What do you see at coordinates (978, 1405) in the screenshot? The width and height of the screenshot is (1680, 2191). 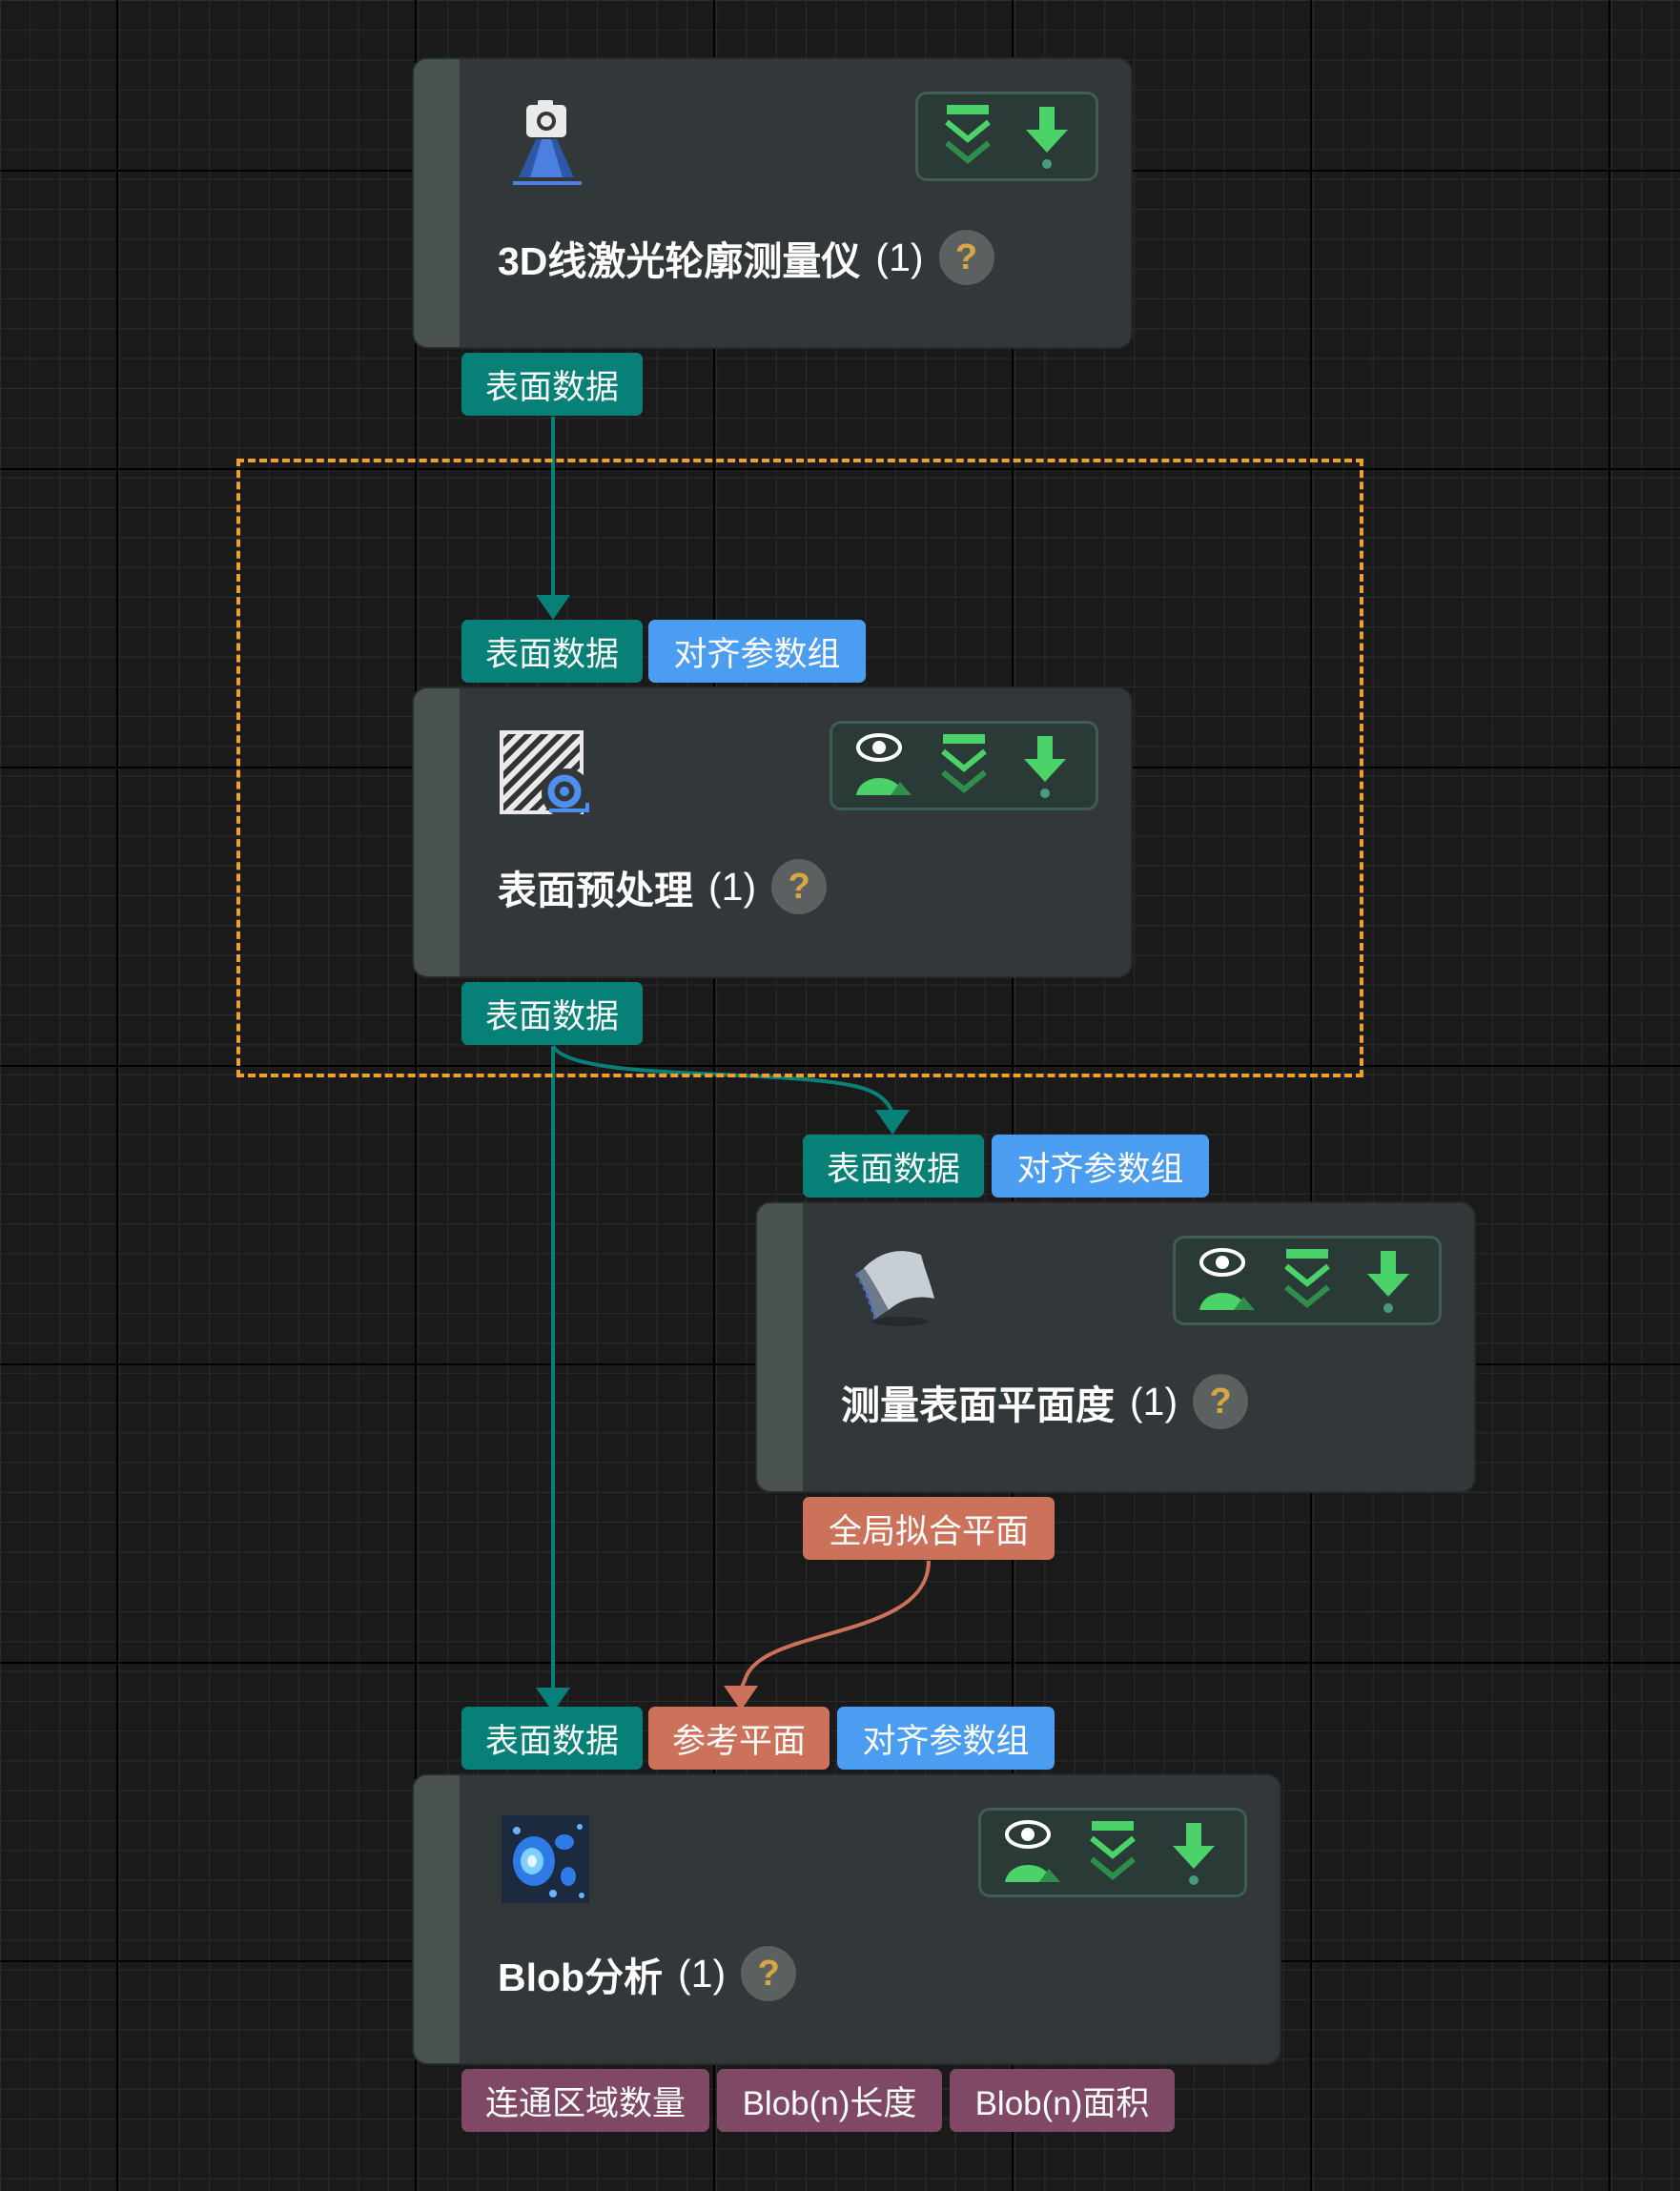 I see `node-title-text: 测量表面平面度` at bounding box center [978, 1405].